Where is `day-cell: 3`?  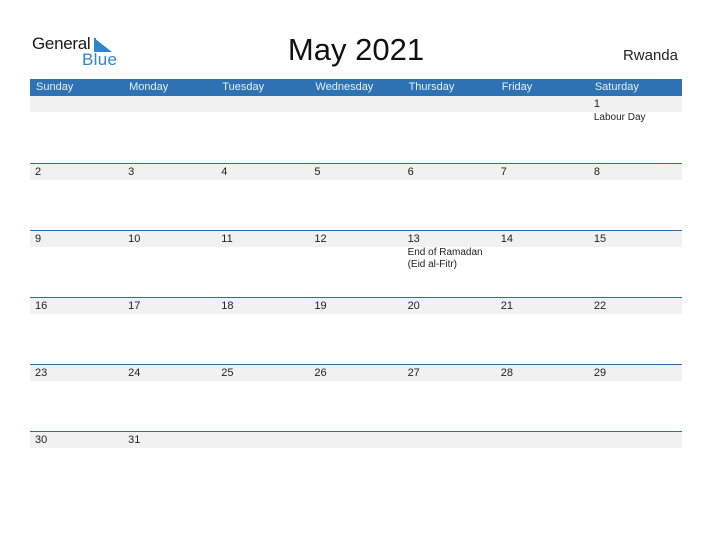
day-cell: 3 is located at coordinates (169, 197).